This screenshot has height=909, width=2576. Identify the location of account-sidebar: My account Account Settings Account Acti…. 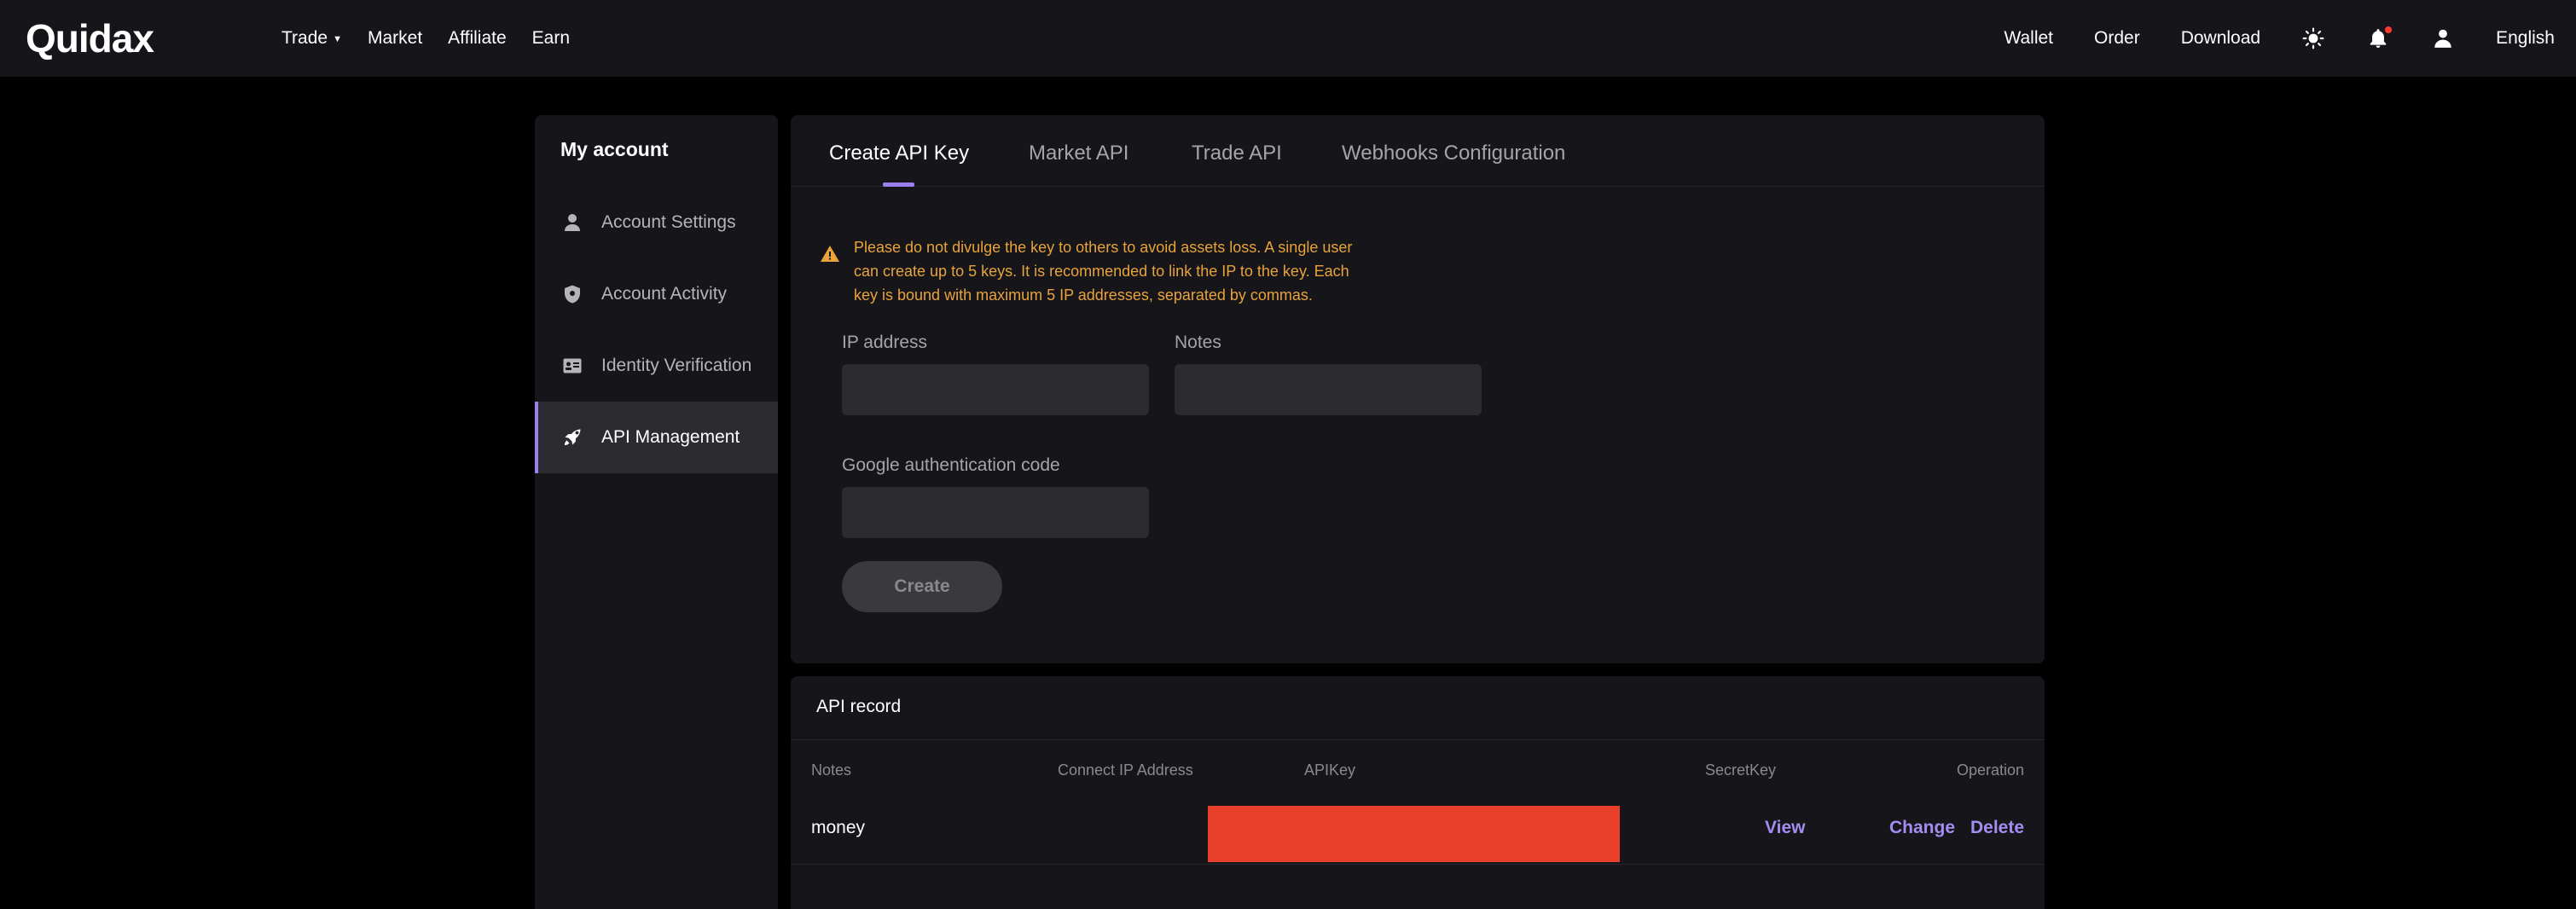
(656, 512).